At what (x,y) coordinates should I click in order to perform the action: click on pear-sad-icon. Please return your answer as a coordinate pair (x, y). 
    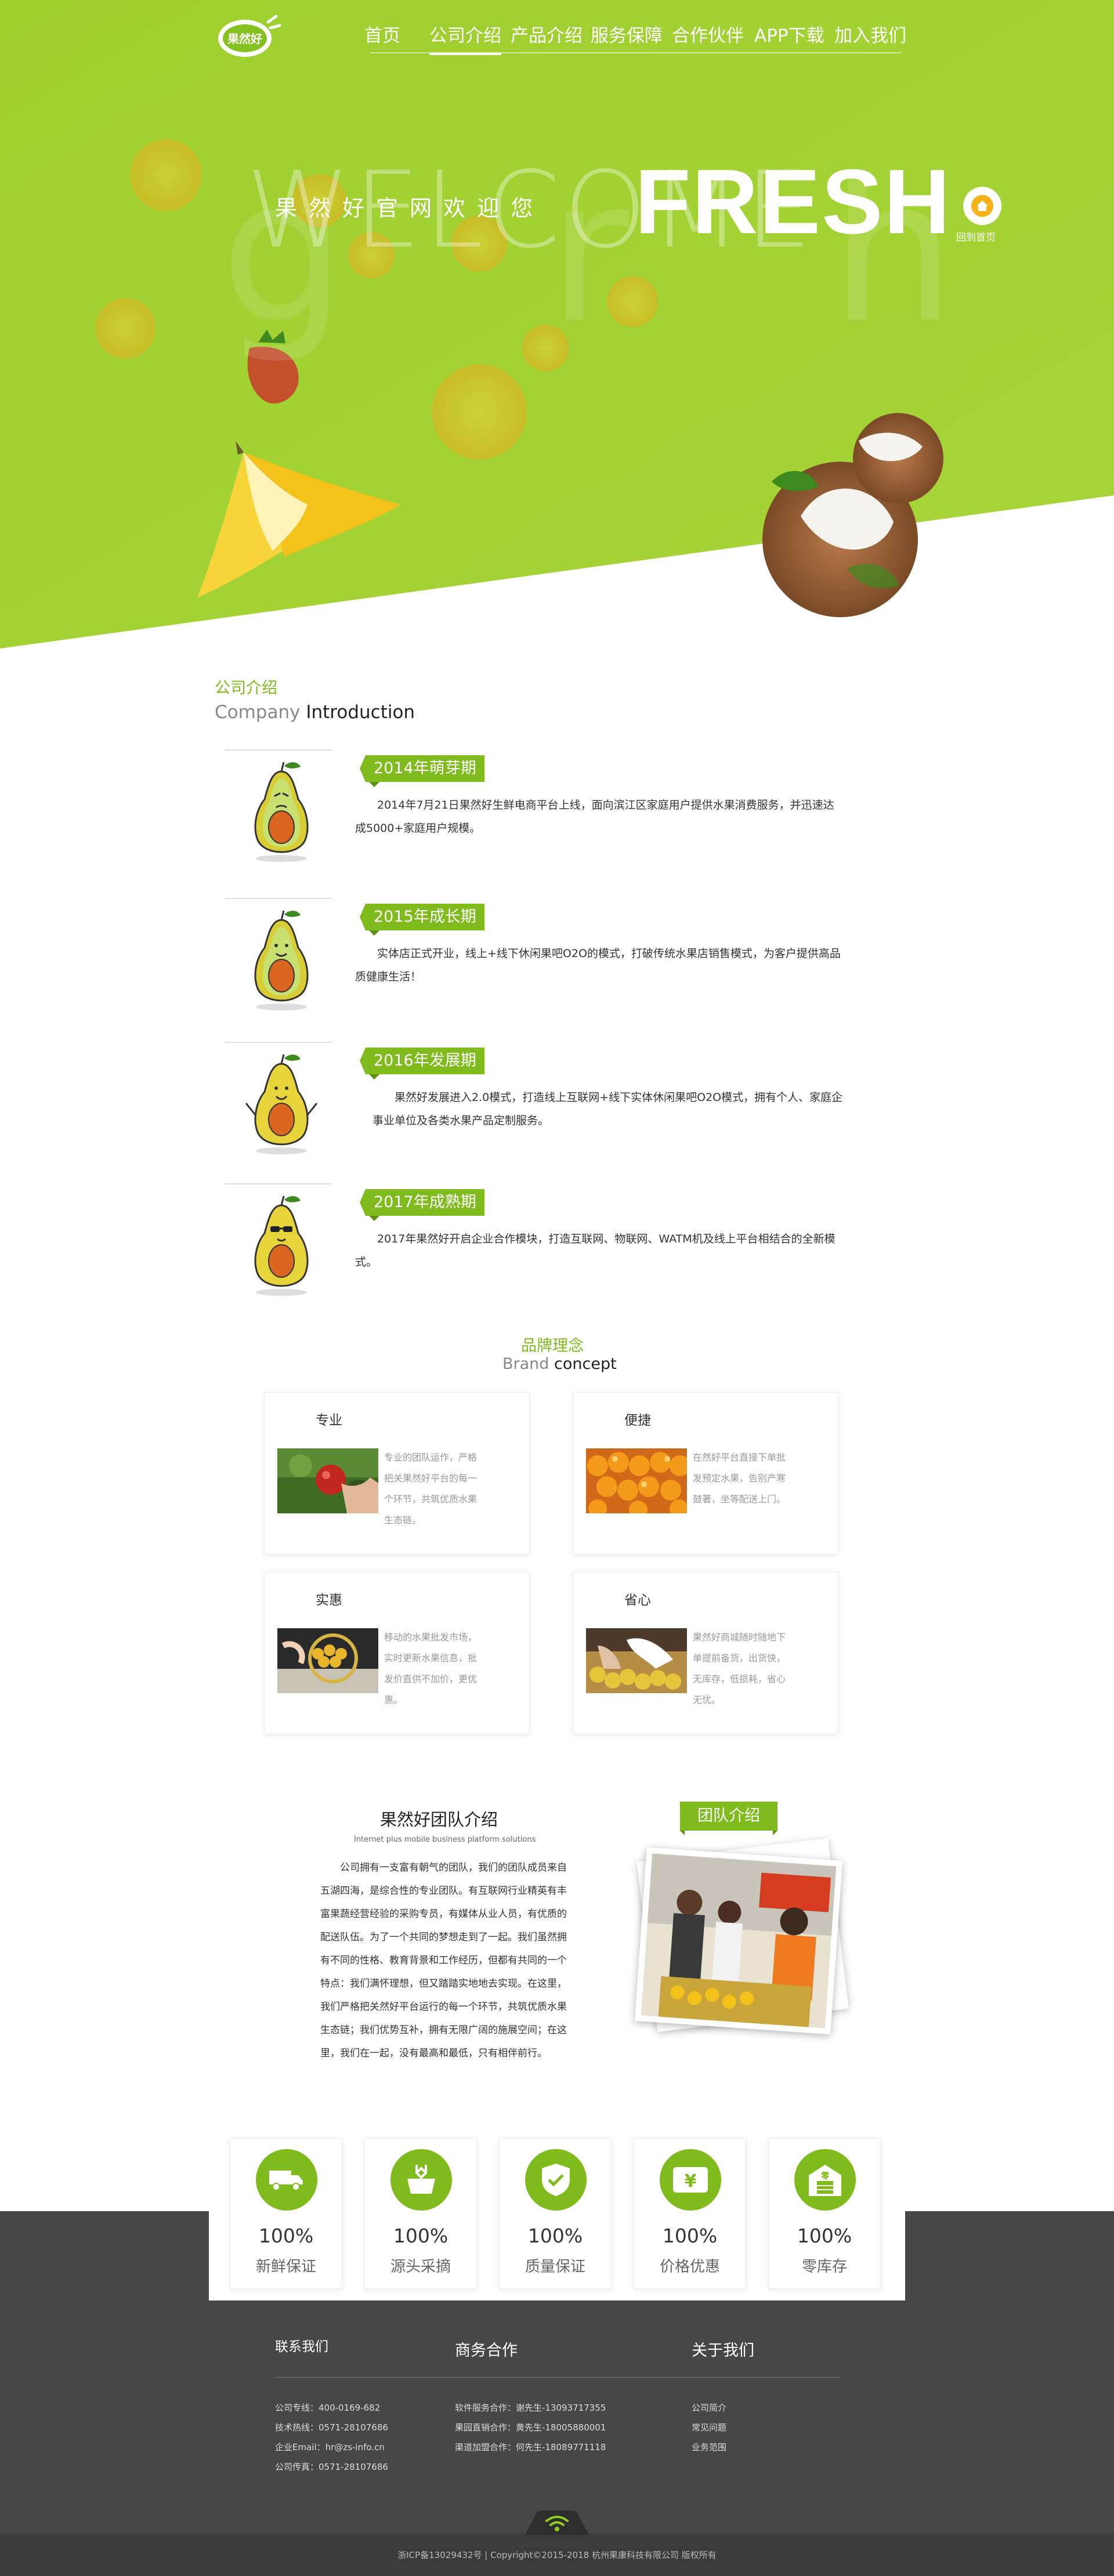
    Looking at the image, I should click on (281, 812).